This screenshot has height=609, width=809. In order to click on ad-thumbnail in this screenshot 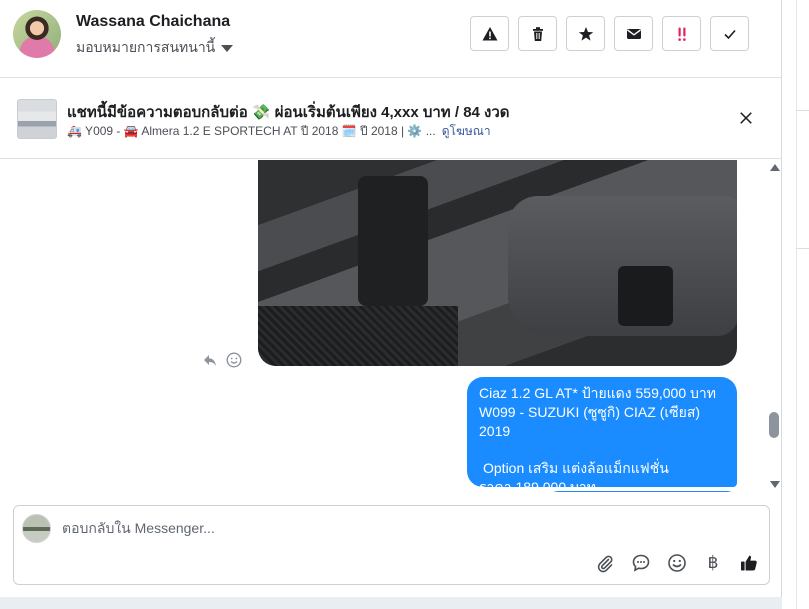, I will do `click(37, 119)`.